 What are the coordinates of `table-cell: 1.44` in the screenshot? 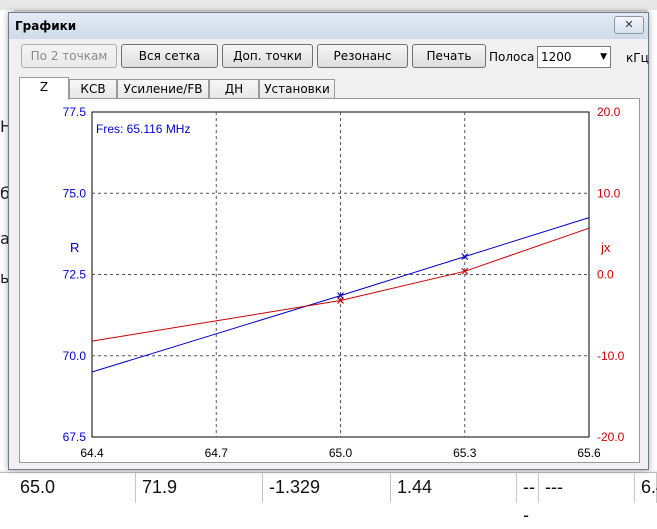 It's located at (454, 488).